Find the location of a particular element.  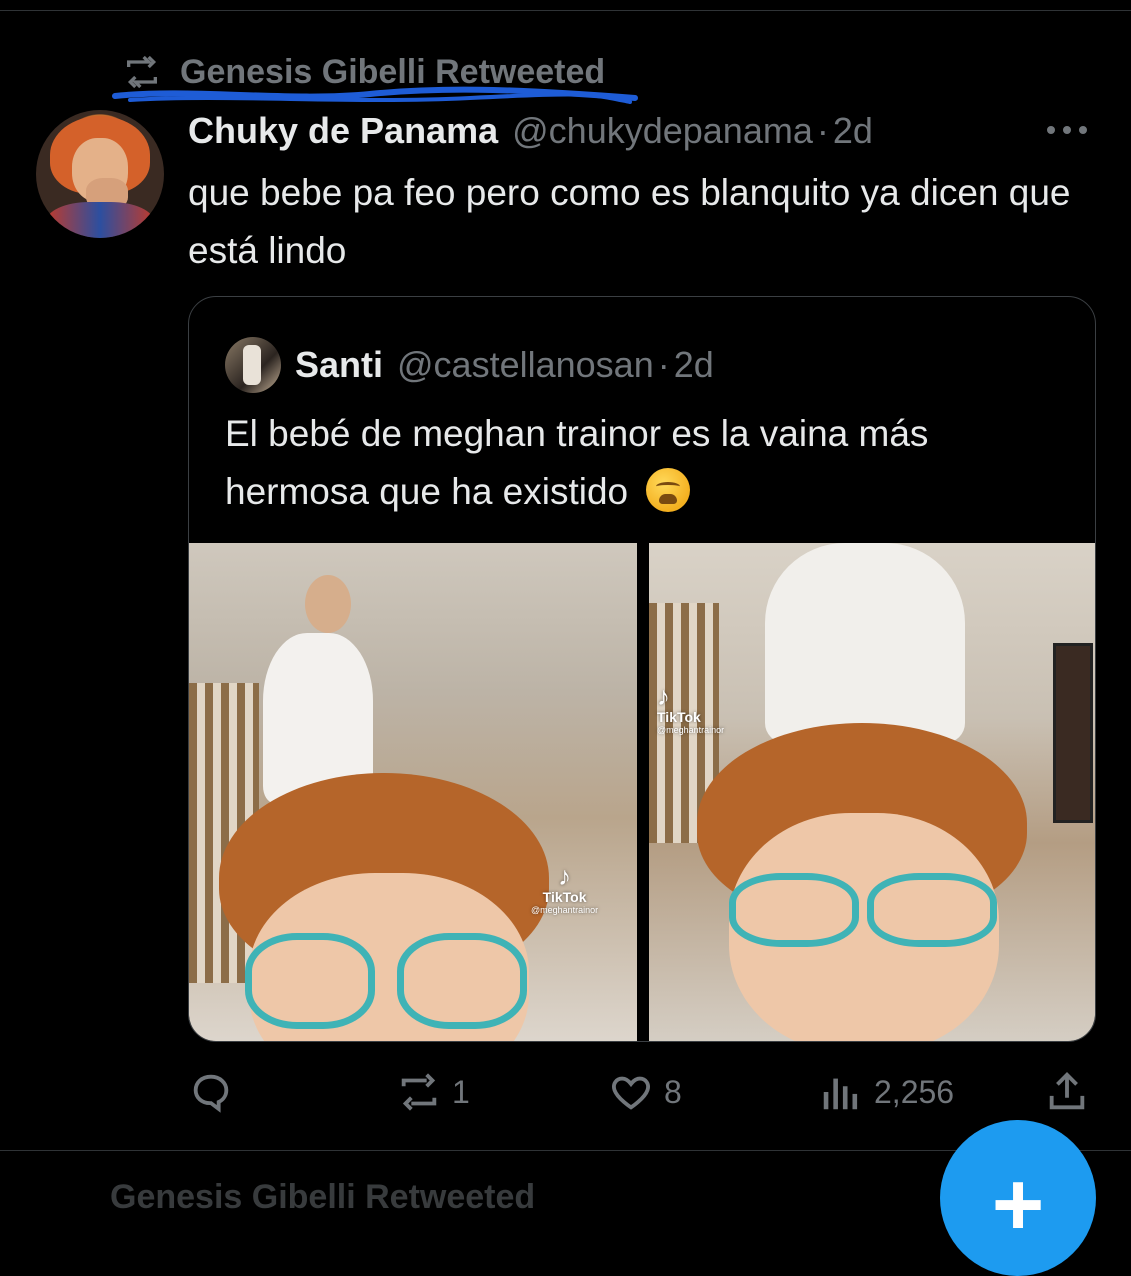

compose-plus-icon: + is located at coordinates (1018, 1205).